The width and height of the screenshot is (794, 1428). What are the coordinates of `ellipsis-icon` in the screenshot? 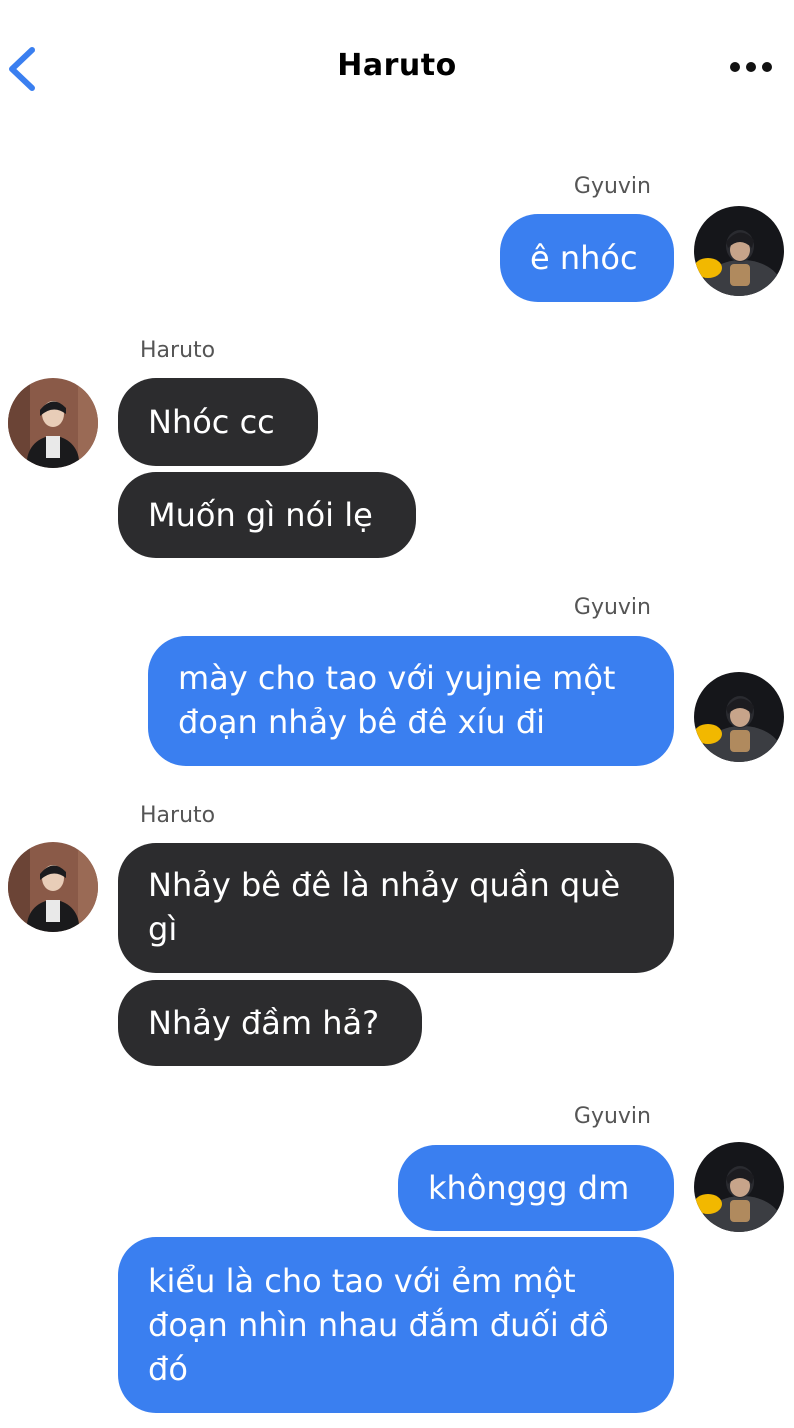 It's located at (751, 67).